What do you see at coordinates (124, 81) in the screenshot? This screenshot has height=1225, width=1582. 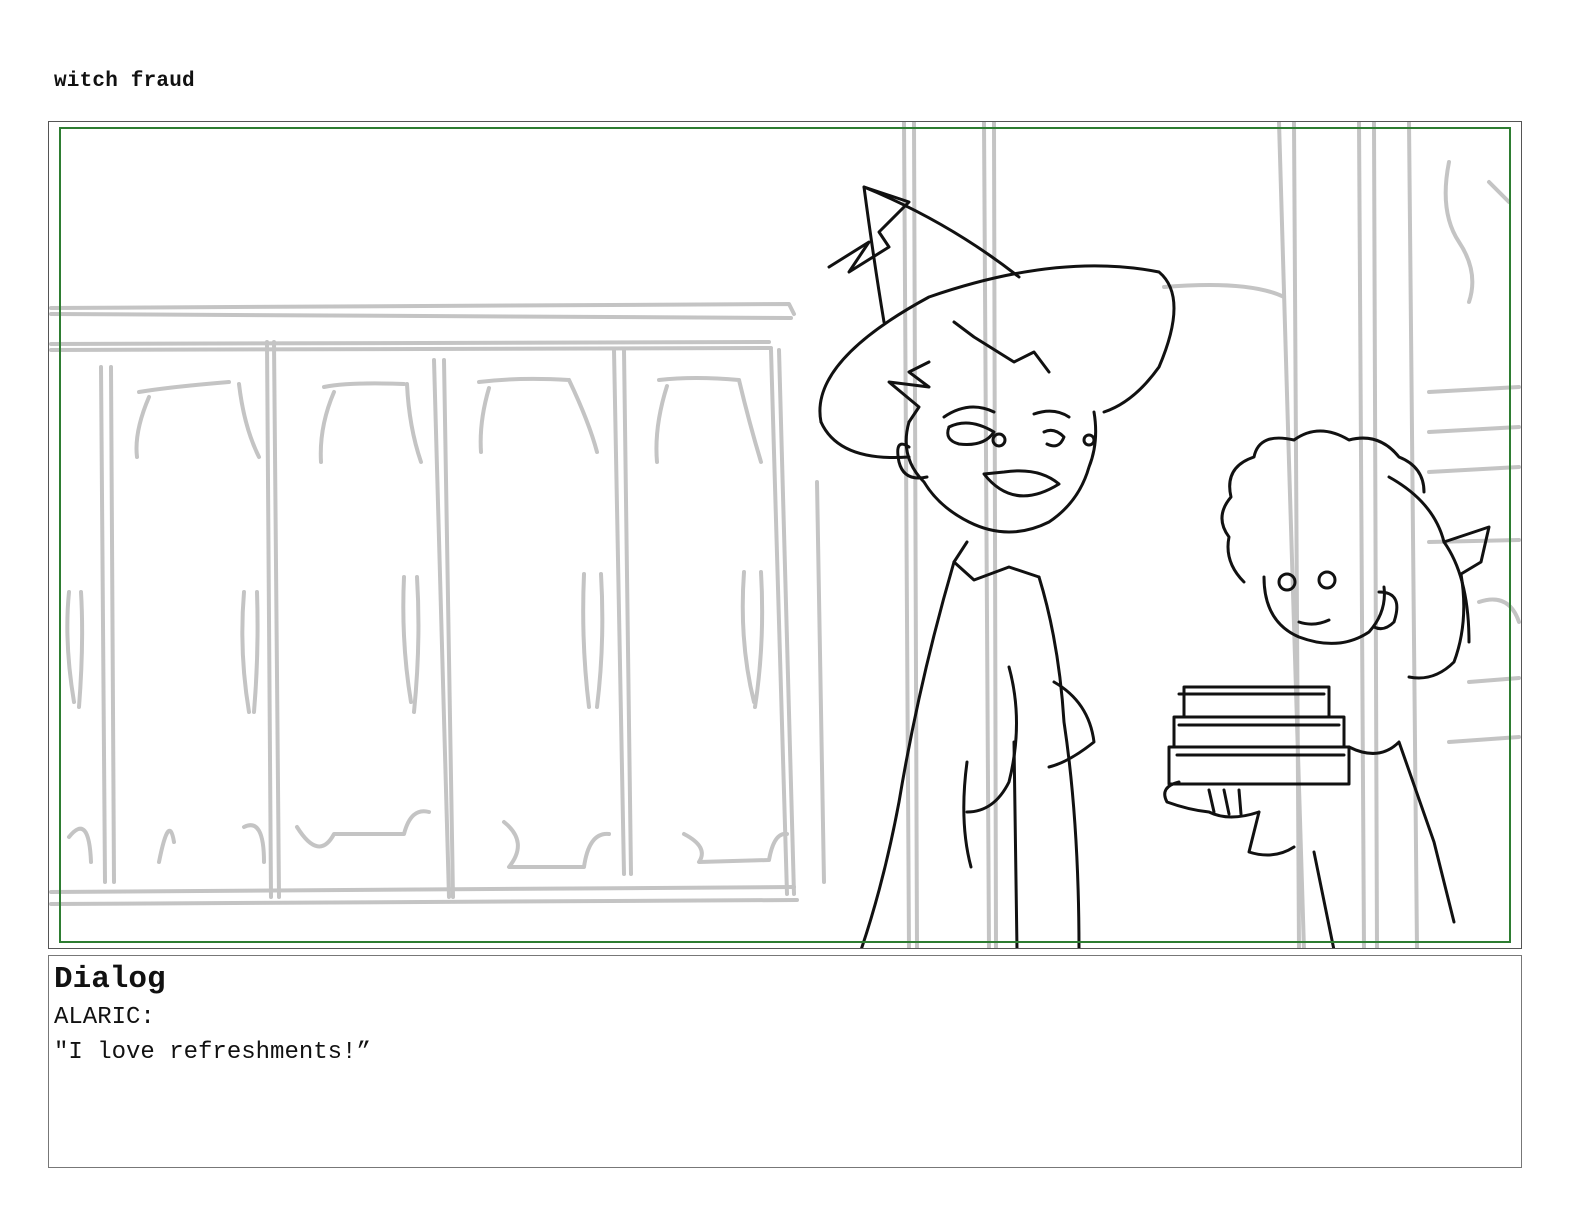 I see `page-title: witch fraud` at bounding box center [124, 81].